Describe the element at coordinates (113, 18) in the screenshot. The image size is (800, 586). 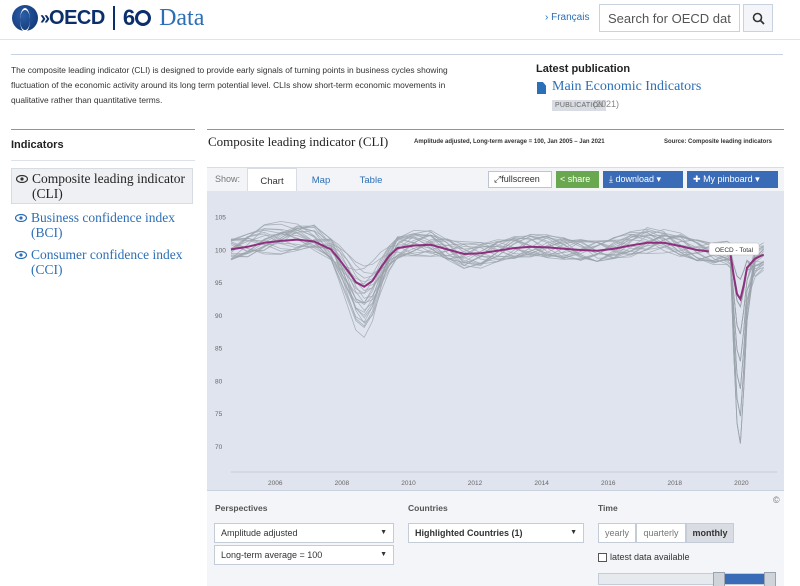
I see `logo-divider` at that location.